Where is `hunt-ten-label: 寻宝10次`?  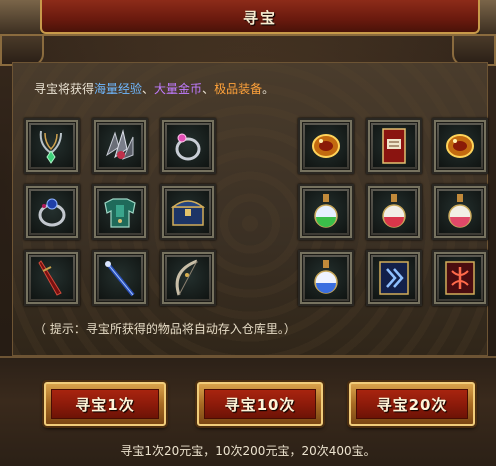
hunt-ten-label: 寻宝10次 is located at coordinates (260, 404).